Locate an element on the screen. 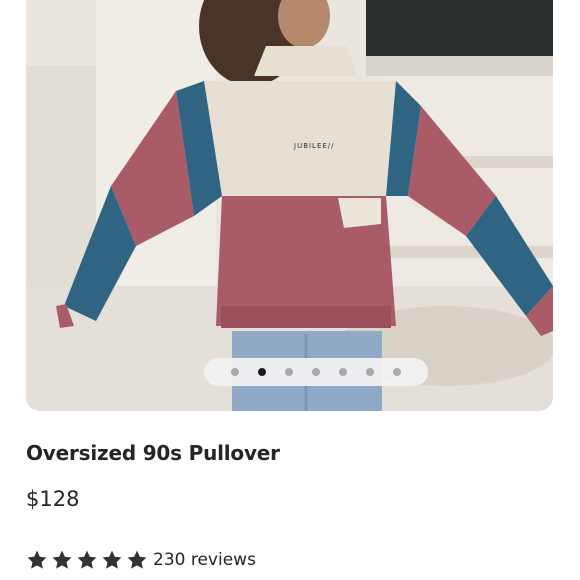 The width and height of the screenshot is (580, 580). rating-row: 230 reviews is located at coordinates (141, 560).